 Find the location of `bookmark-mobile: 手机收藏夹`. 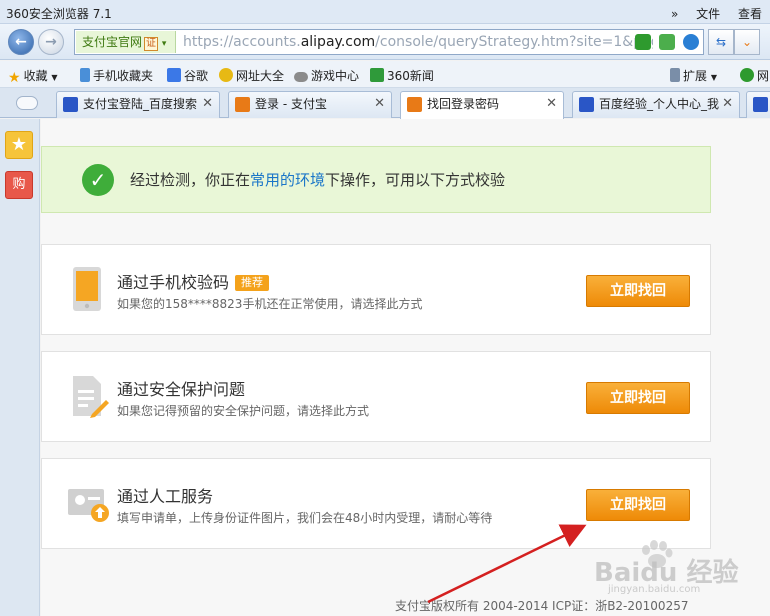

bookmark-mobile: 手机收藏夹 is located at coordinates (116, 75).